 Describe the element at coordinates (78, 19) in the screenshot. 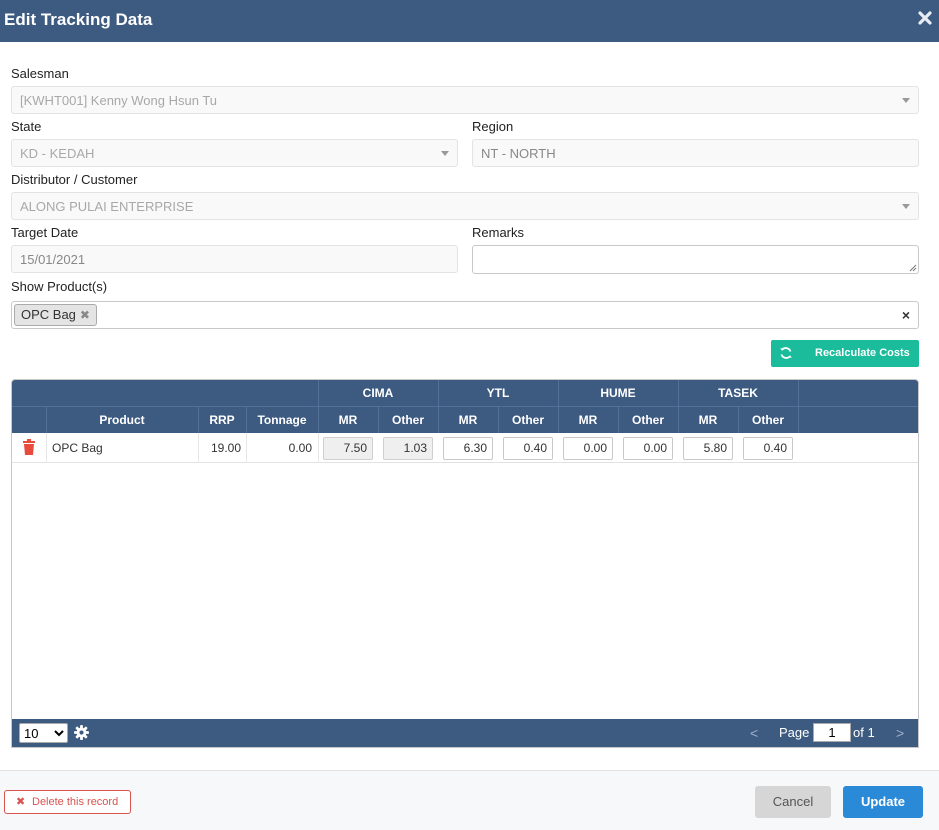

I see `dialog-title: Edit Tracking Data` at that location.